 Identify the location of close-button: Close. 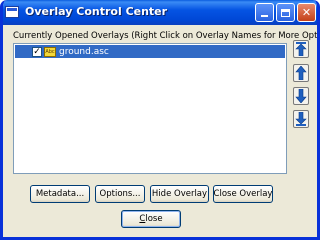
(151, 219).